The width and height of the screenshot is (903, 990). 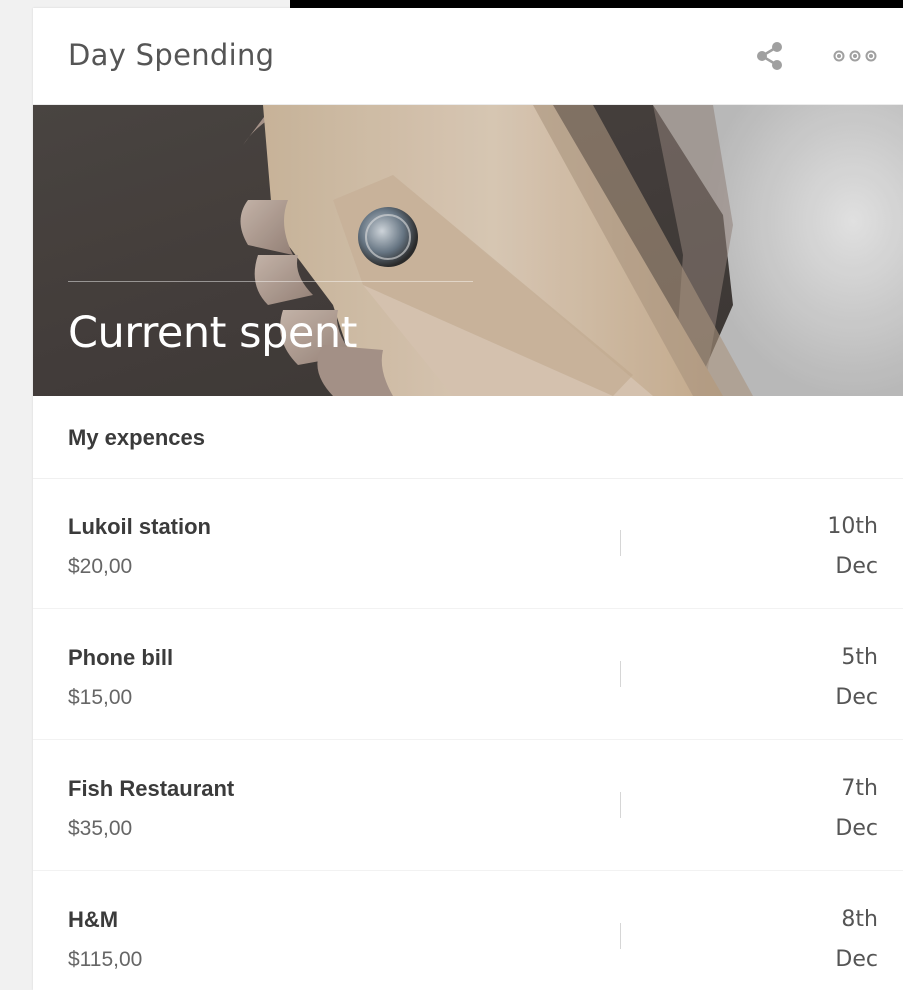 What do you see at coordinates (770, 56) in the screenshot?
I see `share-icon` at bounding box center [770, 56].